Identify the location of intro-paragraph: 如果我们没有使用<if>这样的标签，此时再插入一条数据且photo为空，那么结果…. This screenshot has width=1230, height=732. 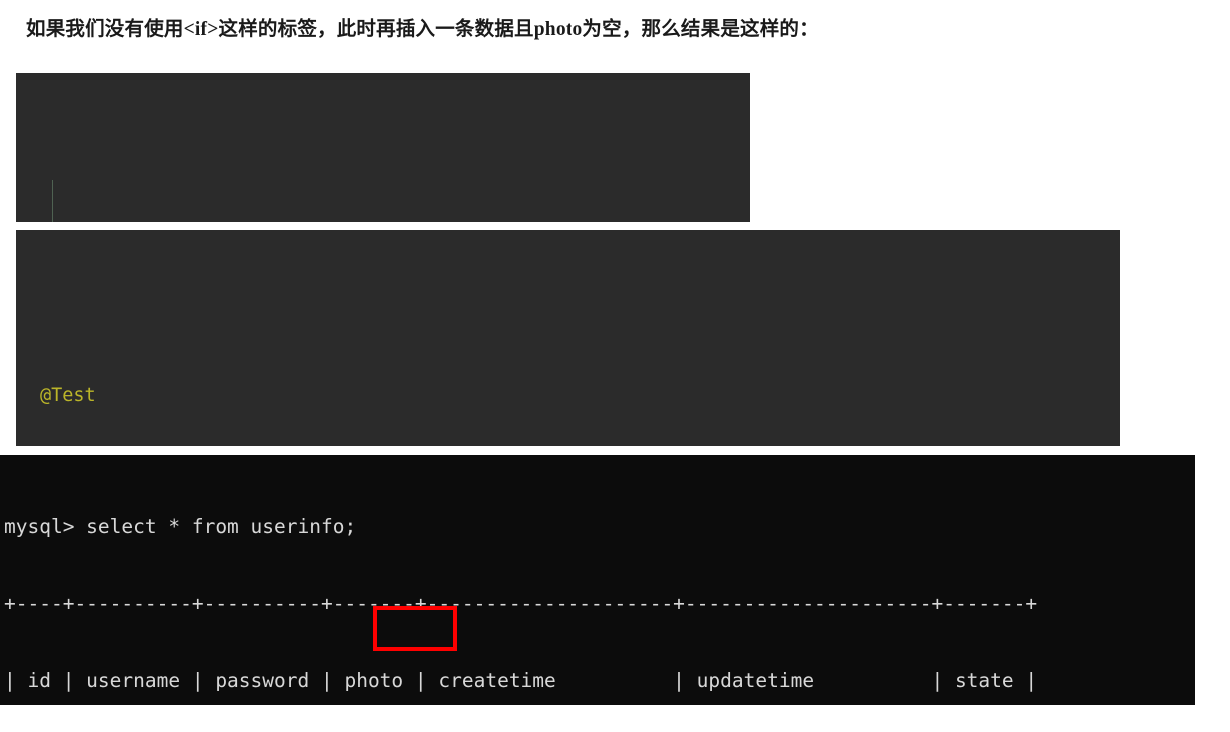
(422, 29).